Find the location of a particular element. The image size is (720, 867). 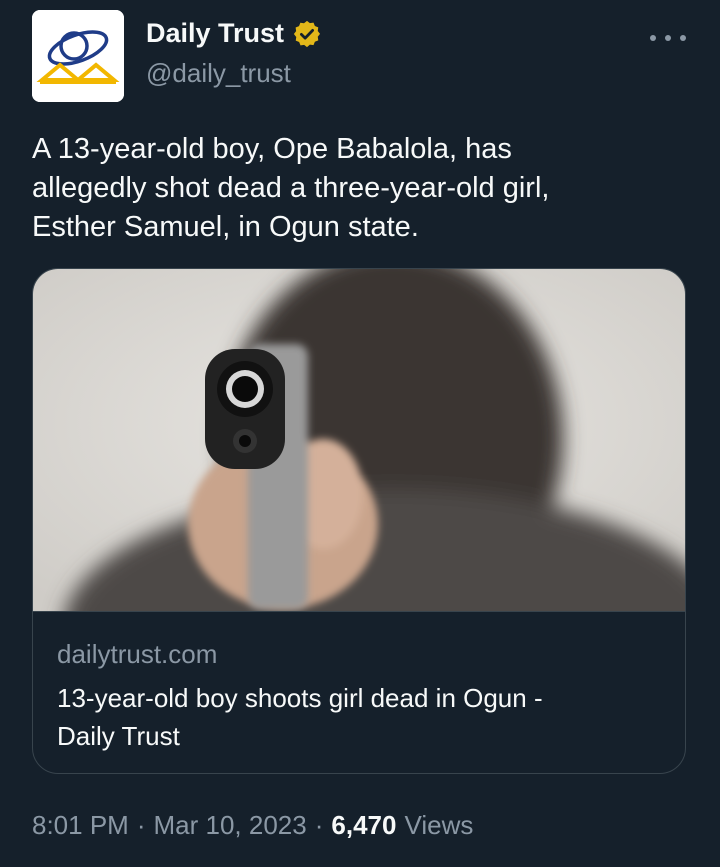

views-count: 6,470 is located at coordinates (363, 825).